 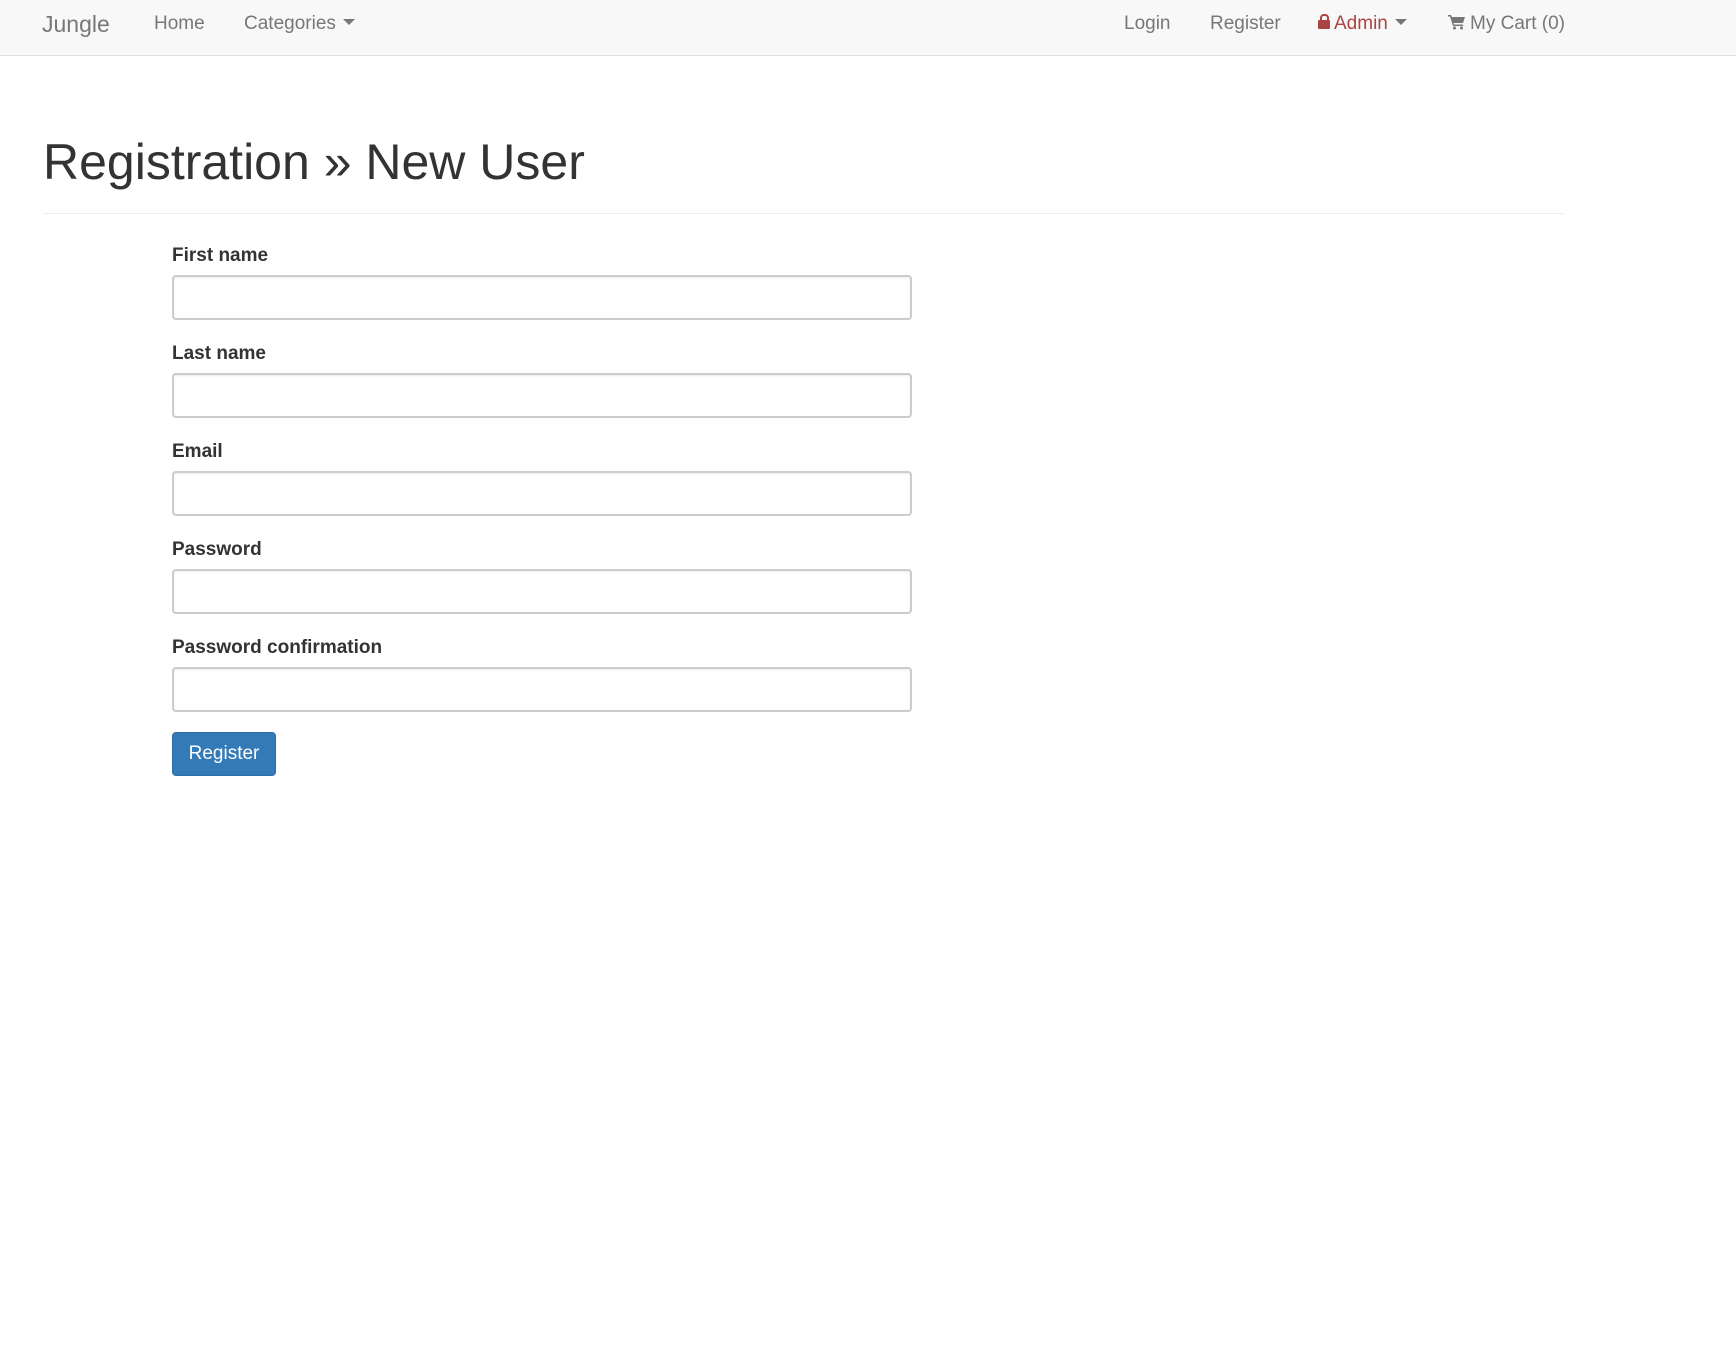 What do you see at coordinates (76, 28) in the screenshot?
I see `brand-link: Jungle` at bounding box center [76, 28].